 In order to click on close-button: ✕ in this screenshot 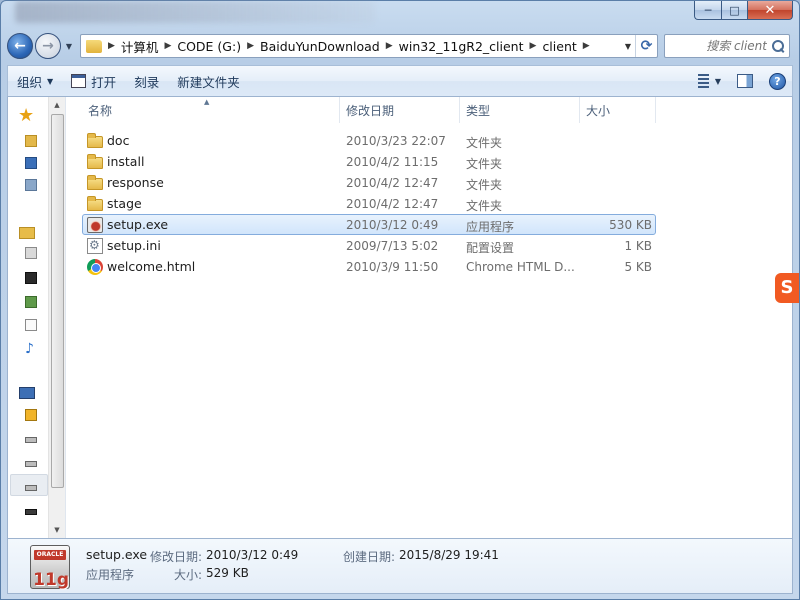, I will do `click(770, 10)`.